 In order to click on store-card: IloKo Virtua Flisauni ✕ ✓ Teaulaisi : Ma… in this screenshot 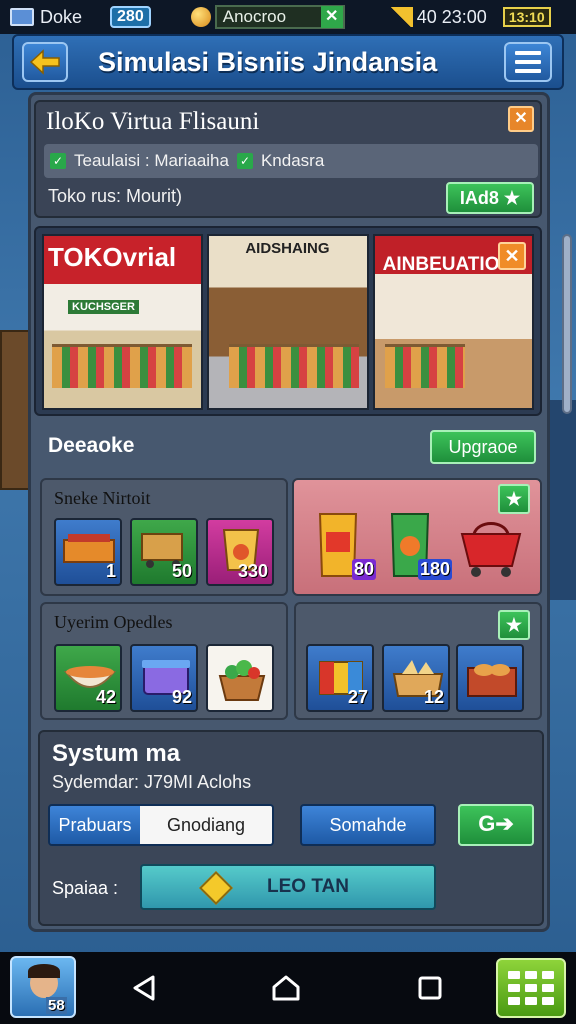, I will do `click(288, 159)`.